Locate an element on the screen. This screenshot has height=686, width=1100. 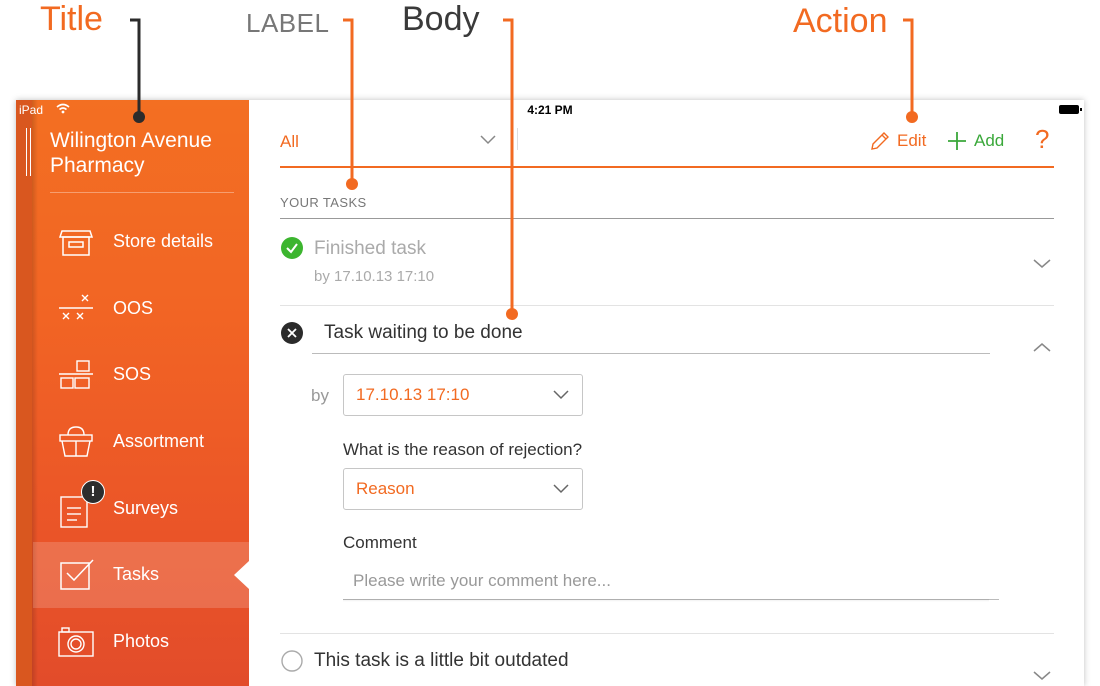
label-leader is located at coordinates (348, 100).